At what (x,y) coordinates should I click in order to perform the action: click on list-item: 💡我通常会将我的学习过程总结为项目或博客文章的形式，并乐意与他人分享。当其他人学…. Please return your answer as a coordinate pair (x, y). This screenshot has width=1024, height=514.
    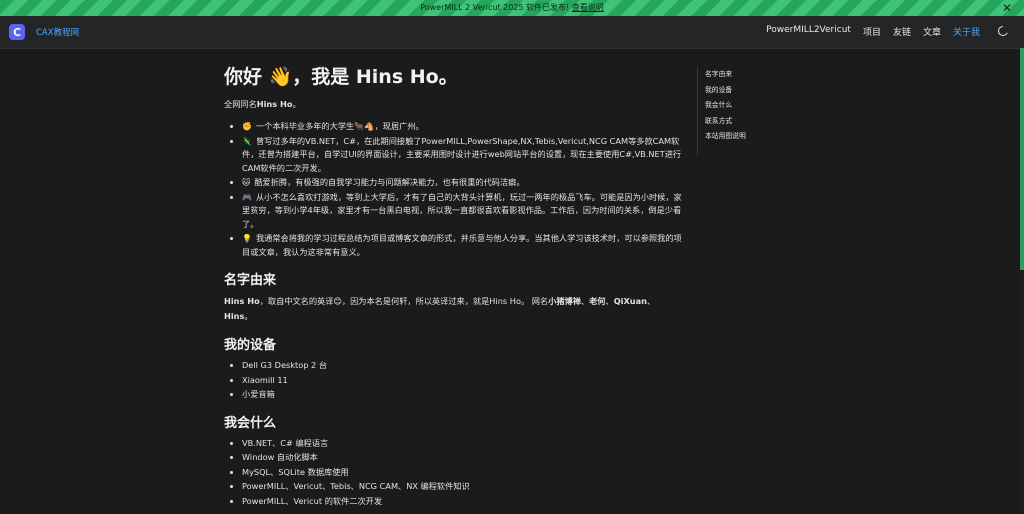
    Looking at the image, I should click on (462, 245).